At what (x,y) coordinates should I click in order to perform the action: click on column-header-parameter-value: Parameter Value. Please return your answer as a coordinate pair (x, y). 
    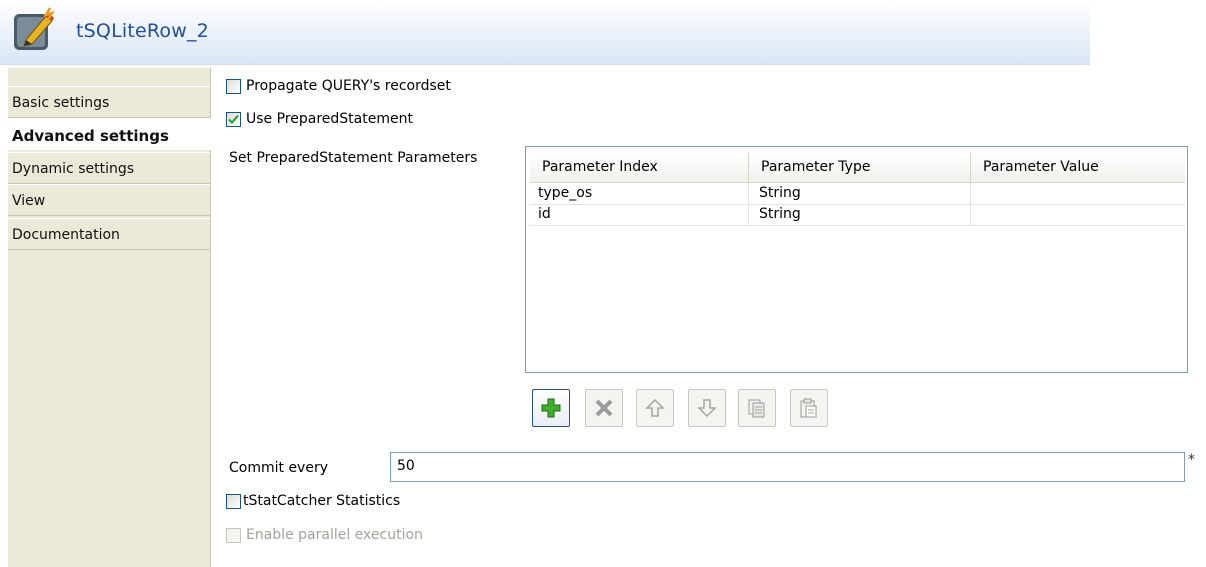
    Looking at the image, I should click on (1078, 167).